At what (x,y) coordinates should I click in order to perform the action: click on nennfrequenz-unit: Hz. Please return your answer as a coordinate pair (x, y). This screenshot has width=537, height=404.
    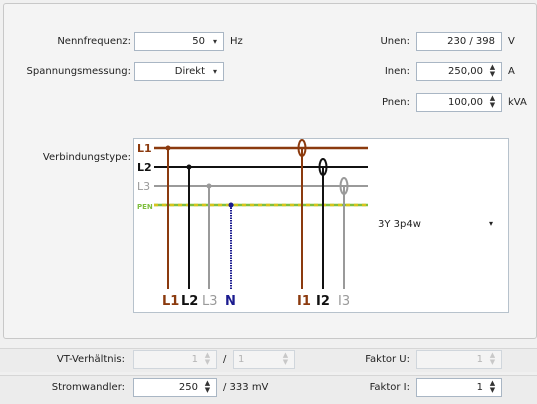
    Looking at the image, I should click on (236, 41).